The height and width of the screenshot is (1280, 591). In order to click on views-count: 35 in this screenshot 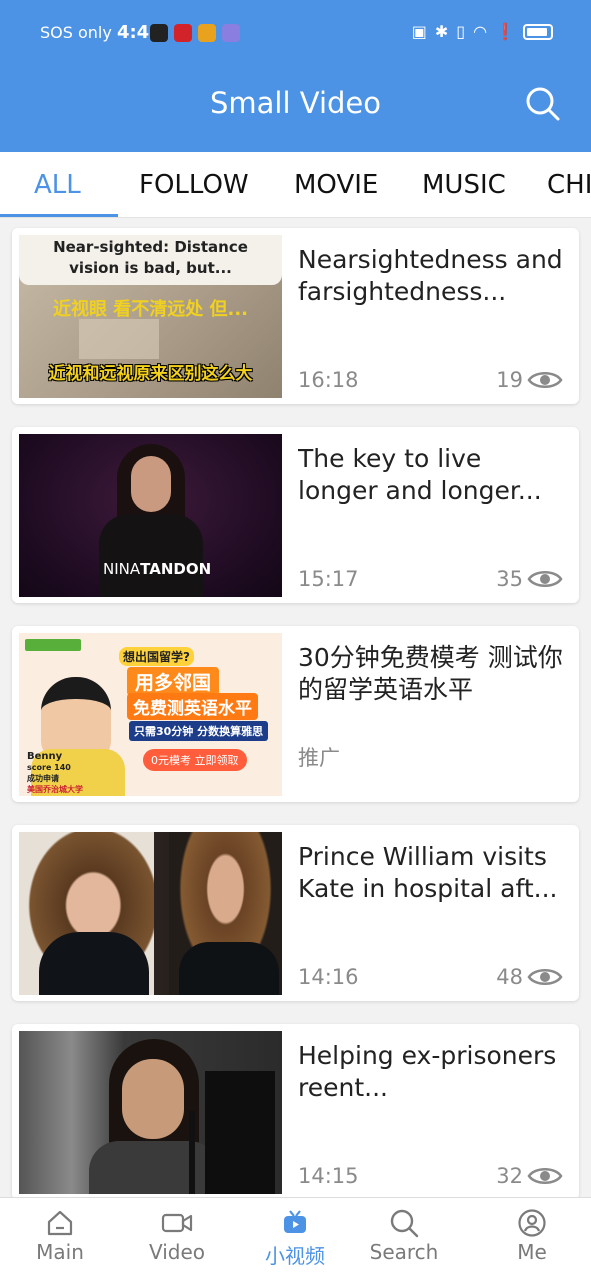, I will do `click(509, 579)`.